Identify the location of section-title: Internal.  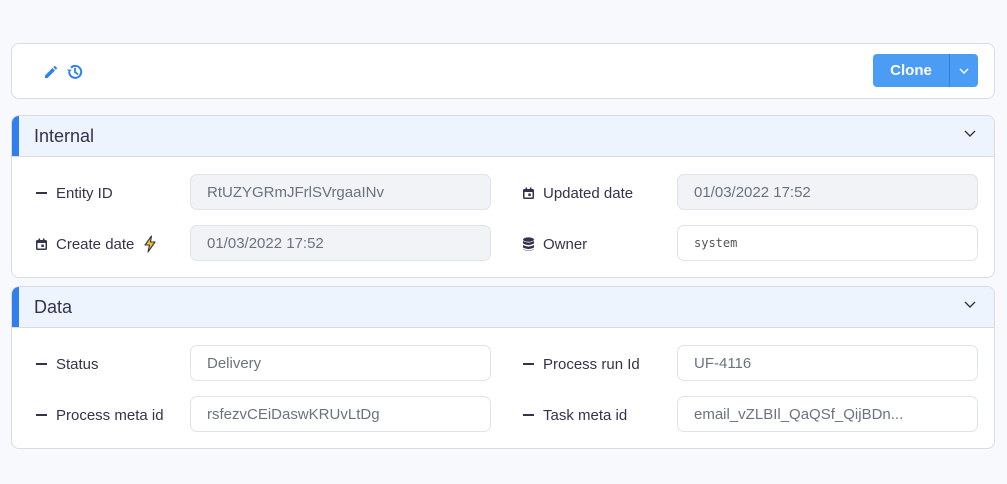
(64, 136).